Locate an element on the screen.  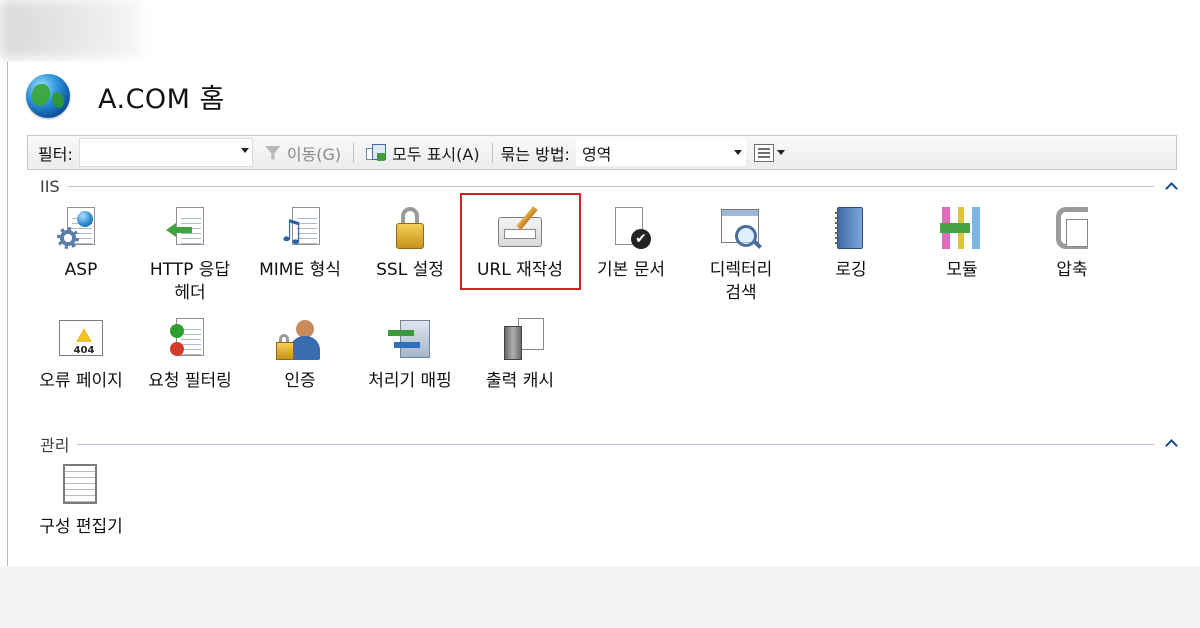
page-header: A.COM 홈 is located at coordinates (125, 96).